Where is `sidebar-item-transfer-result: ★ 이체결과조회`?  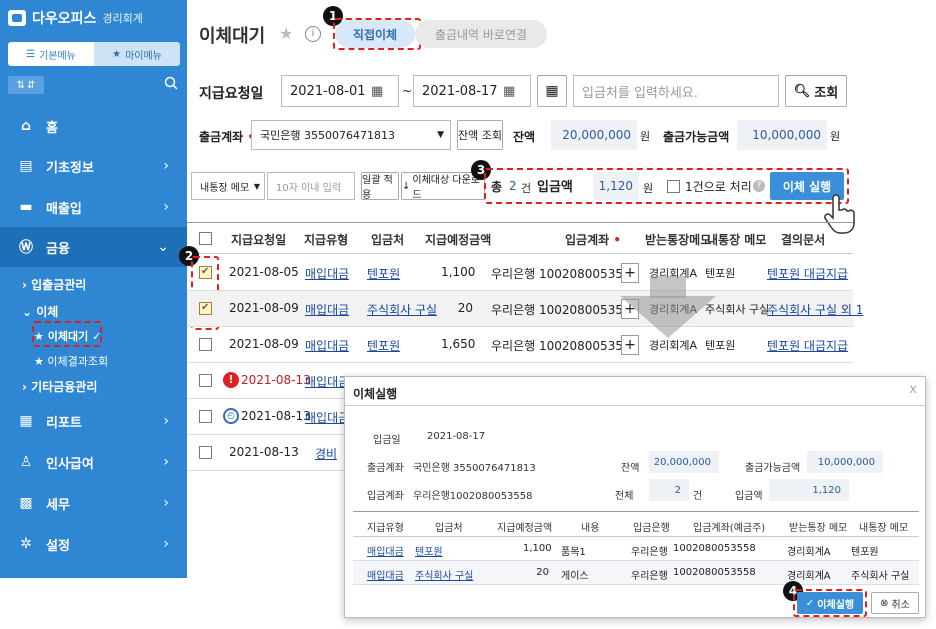 sidebar-item-transfer-result: ★ 이체결과조회 is located at coordinates (71, 361).